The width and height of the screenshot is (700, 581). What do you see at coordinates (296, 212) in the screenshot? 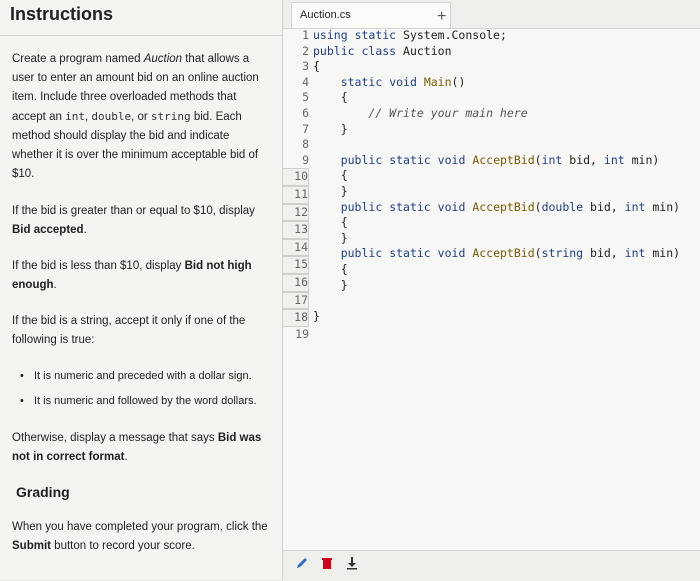
I see `line-number: 12` at bounding box center [296, 212].